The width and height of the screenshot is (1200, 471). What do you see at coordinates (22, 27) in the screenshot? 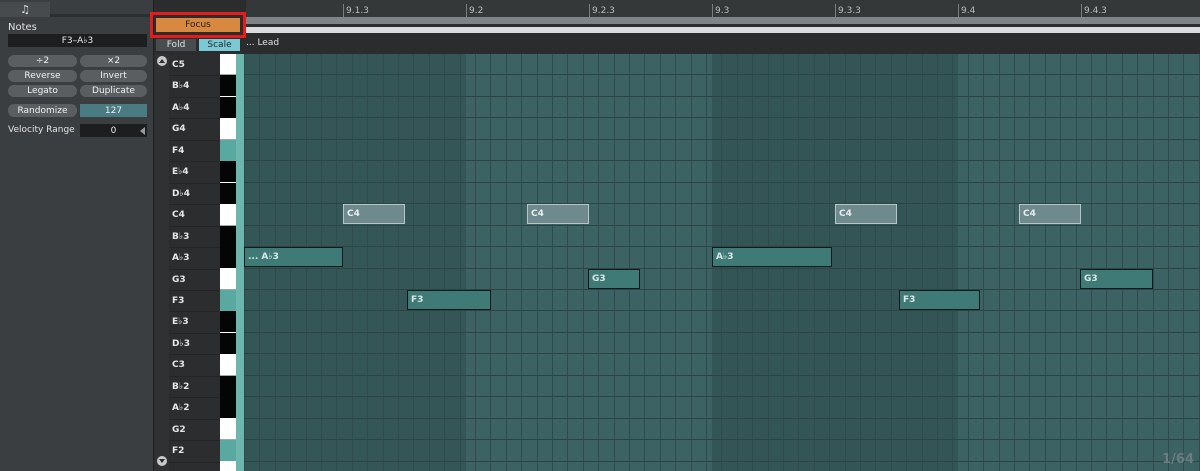
I see `notes-label: Notes` at bounding box center [22, 27].